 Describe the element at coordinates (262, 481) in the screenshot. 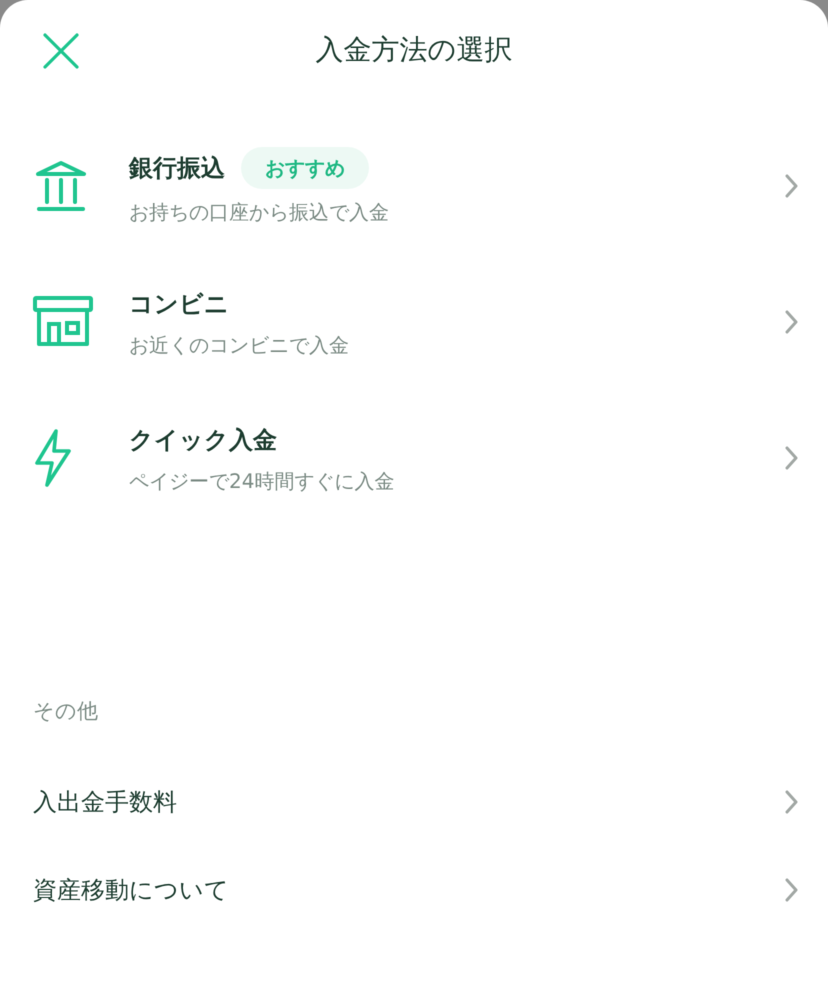

I see `method-description: ペイジーで24時間すぐに入金` at that location.